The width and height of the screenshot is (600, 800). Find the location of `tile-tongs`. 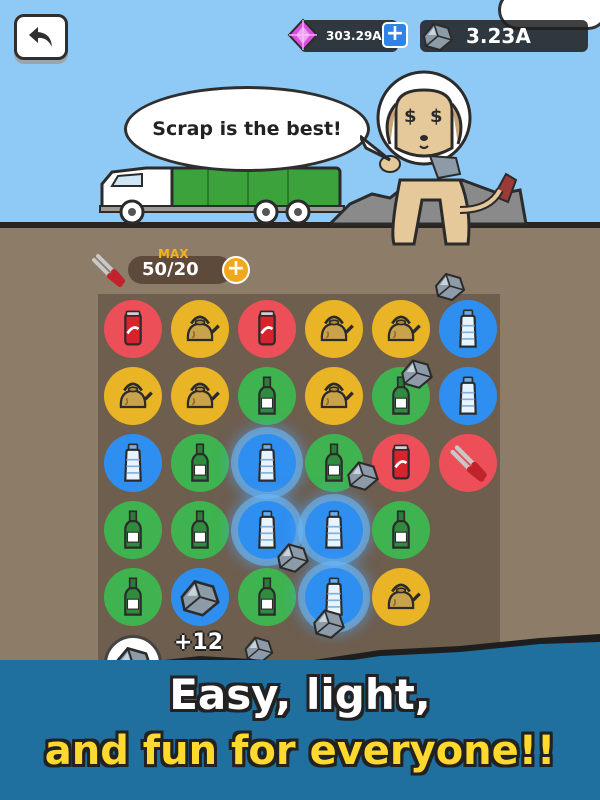

tile-tongs is located at coordinates (468, 463).